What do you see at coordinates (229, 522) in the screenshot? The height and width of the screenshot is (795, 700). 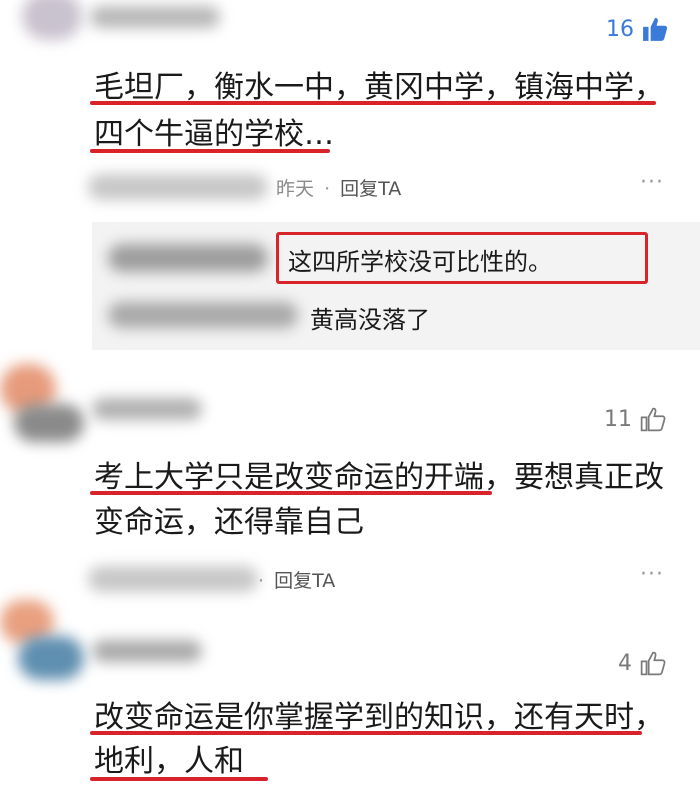 I see `comment-text-line: 变命运，还得靠自己` at bounding box center [229, 522].